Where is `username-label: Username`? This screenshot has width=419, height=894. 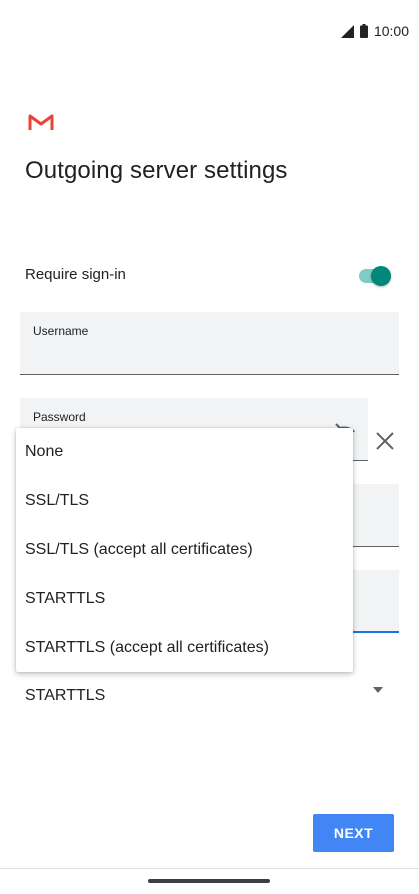
username-label: Username is located at coordinates (61, 331).